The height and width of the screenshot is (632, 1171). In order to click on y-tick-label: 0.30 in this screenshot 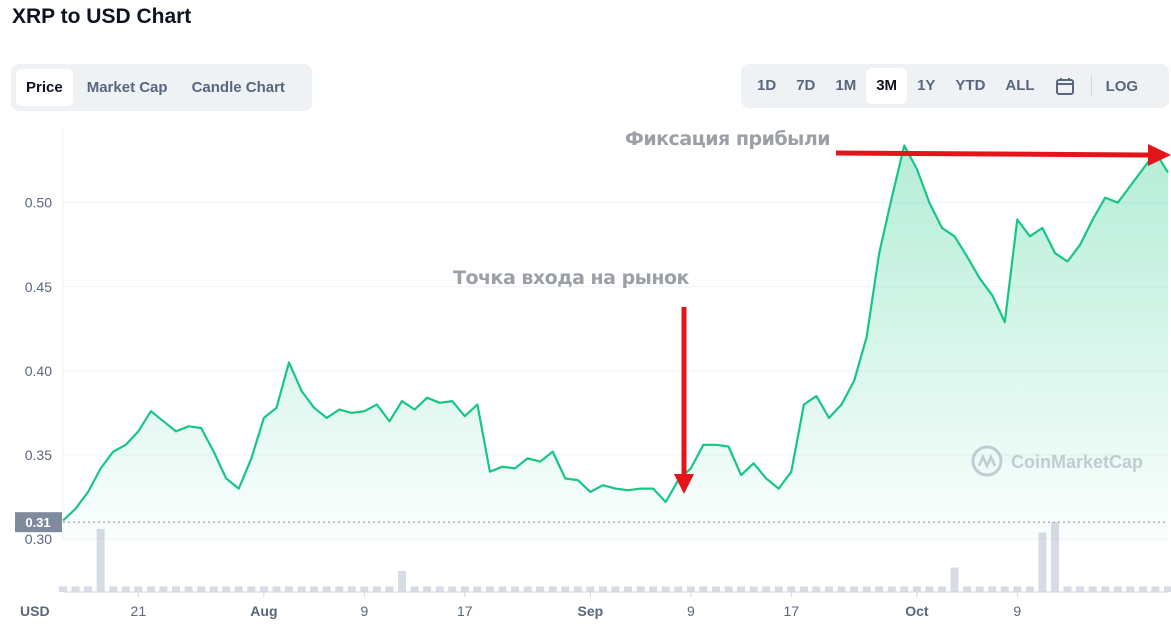, I will do `click(38, 539)`.